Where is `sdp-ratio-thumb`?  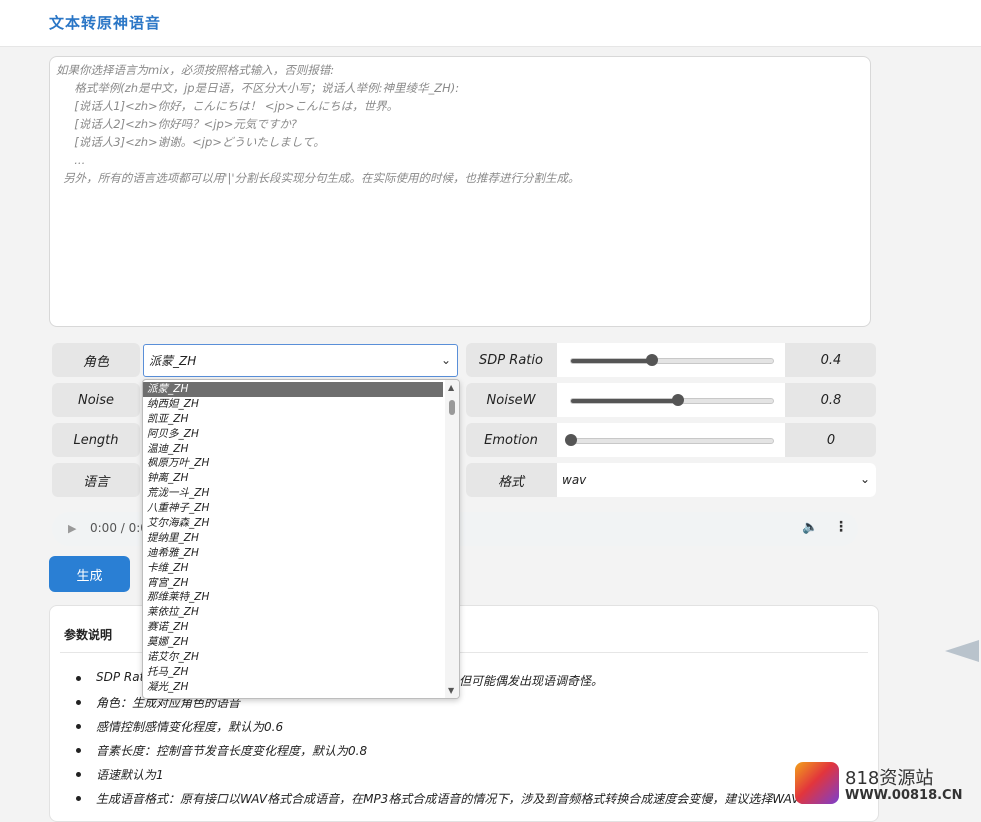 sdp-ratio-thumb is located at coordinates (651, 360).